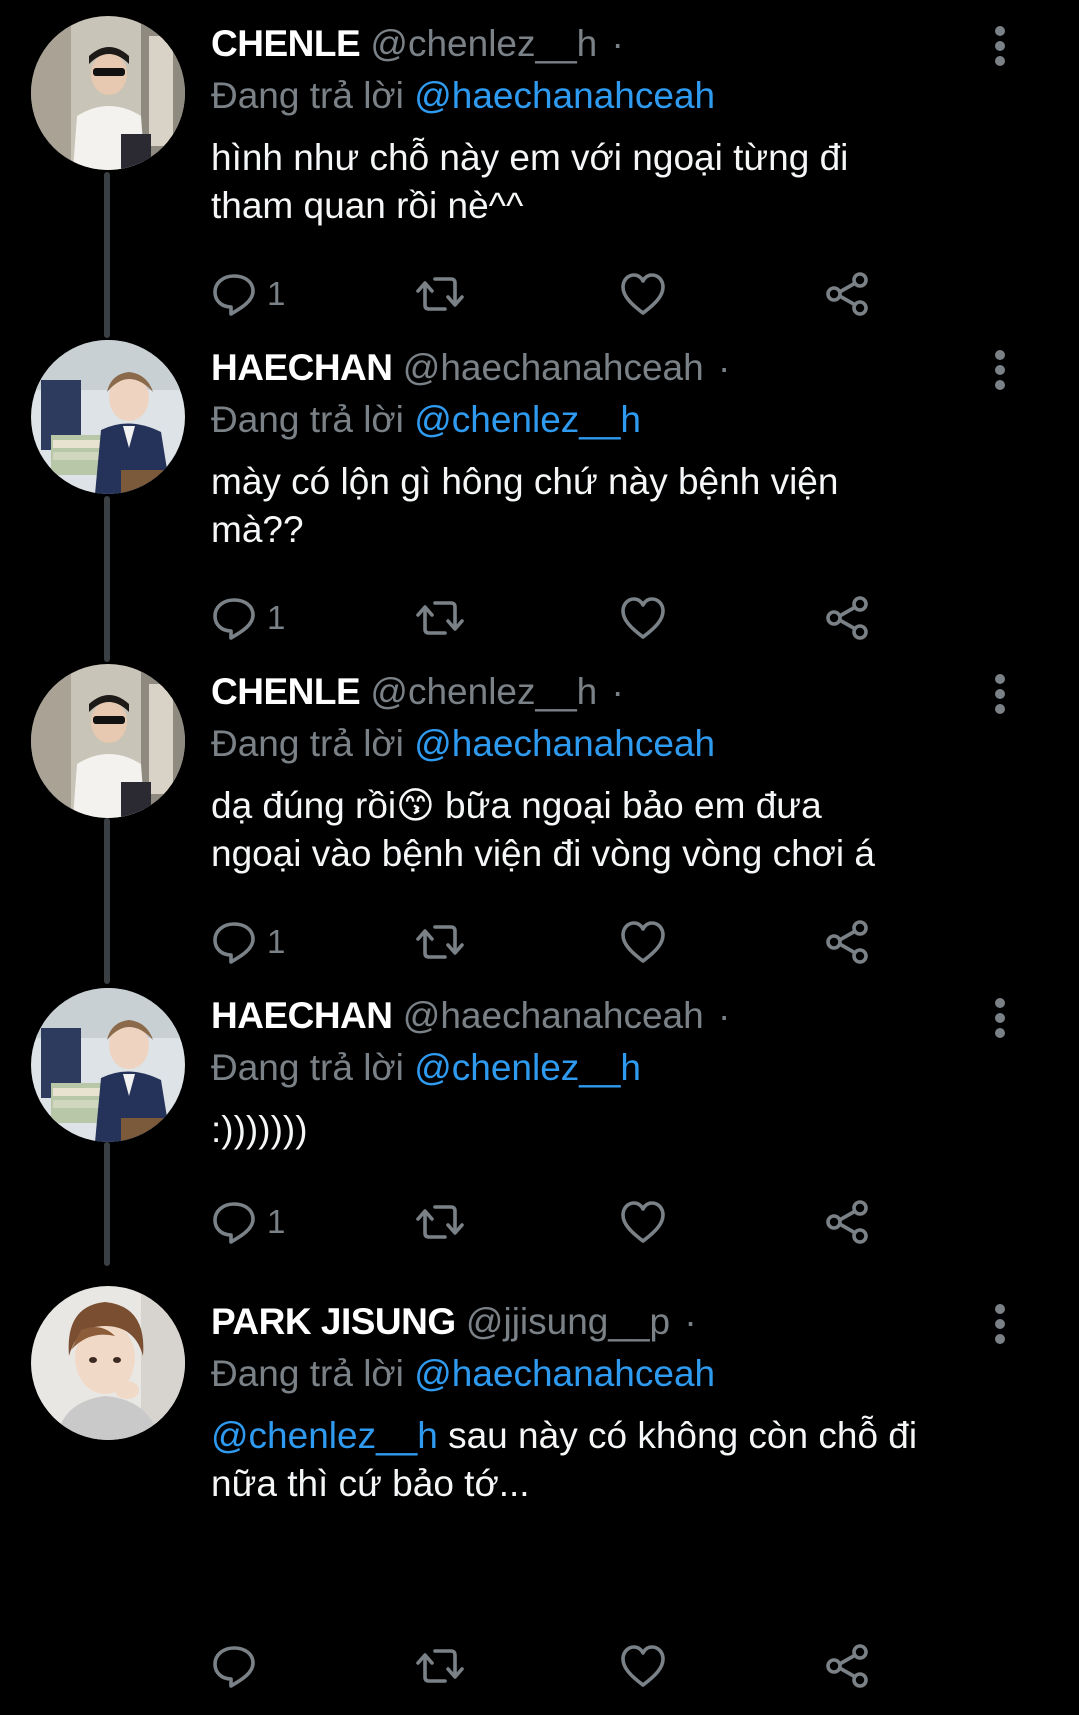 This screenshot has height=1715, width=1079. I want to click on username: @jjisung__p, so click(568, 1321).